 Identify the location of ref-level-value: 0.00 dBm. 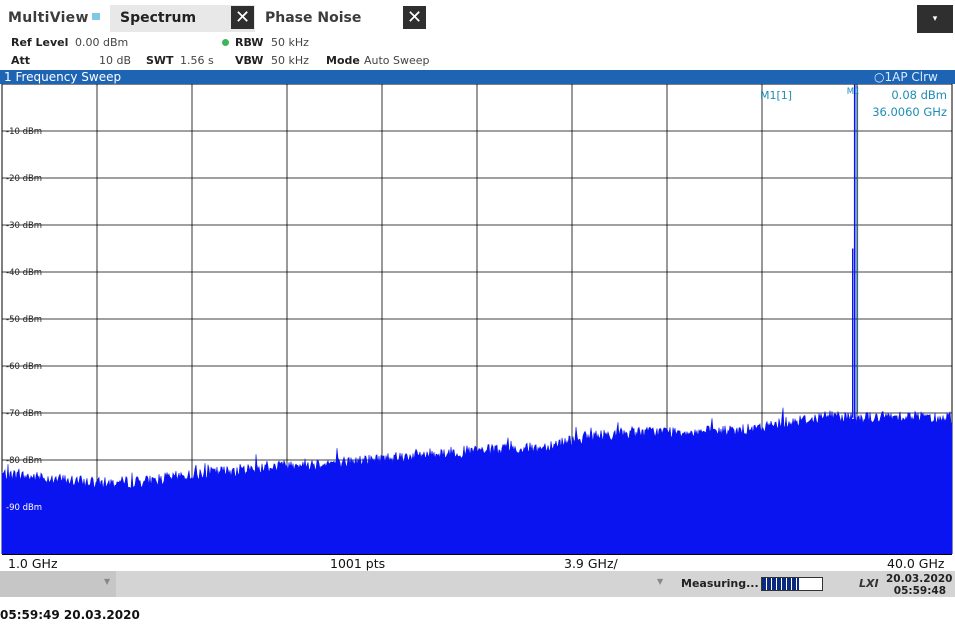
(101, 42).